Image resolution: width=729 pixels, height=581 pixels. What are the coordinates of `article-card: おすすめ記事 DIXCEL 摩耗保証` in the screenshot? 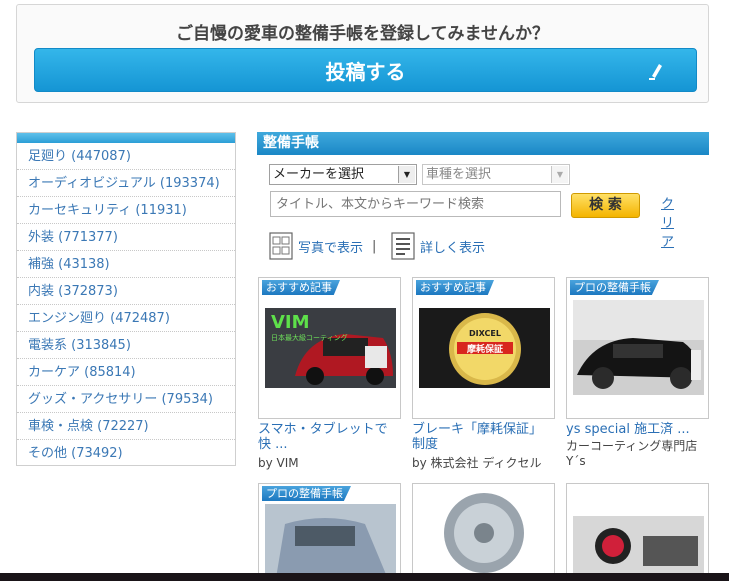 It's located at (483, 348).